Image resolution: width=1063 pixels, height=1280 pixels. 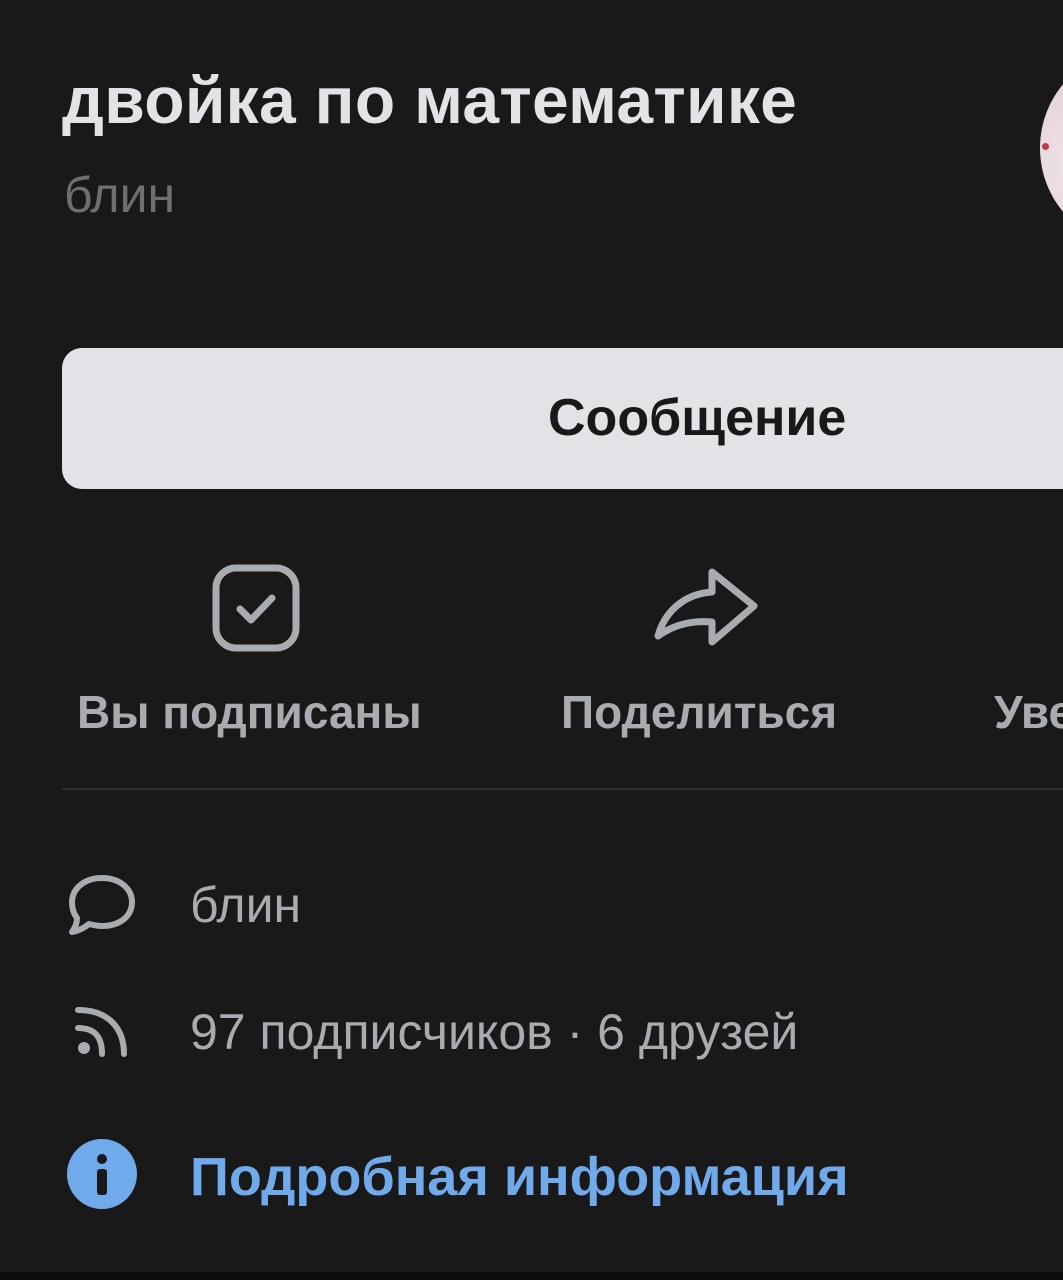 I want to click on divider, so click(x=562, y=789).